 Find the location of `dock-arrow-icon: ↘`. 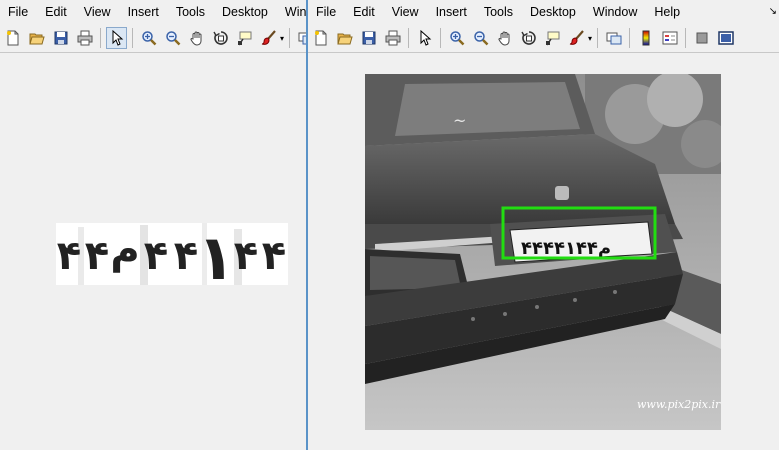

dock-arrow-icon: ↘ is located at coordinates (773, 11).